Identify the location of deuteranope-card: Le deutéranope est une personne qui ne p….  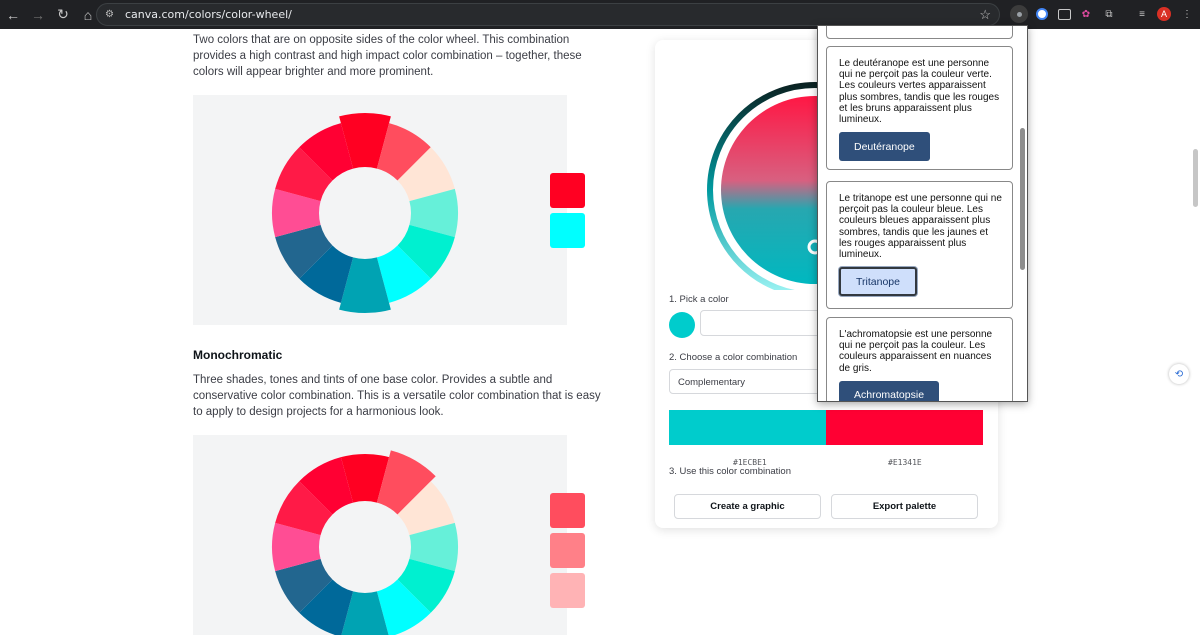
(919, 108).